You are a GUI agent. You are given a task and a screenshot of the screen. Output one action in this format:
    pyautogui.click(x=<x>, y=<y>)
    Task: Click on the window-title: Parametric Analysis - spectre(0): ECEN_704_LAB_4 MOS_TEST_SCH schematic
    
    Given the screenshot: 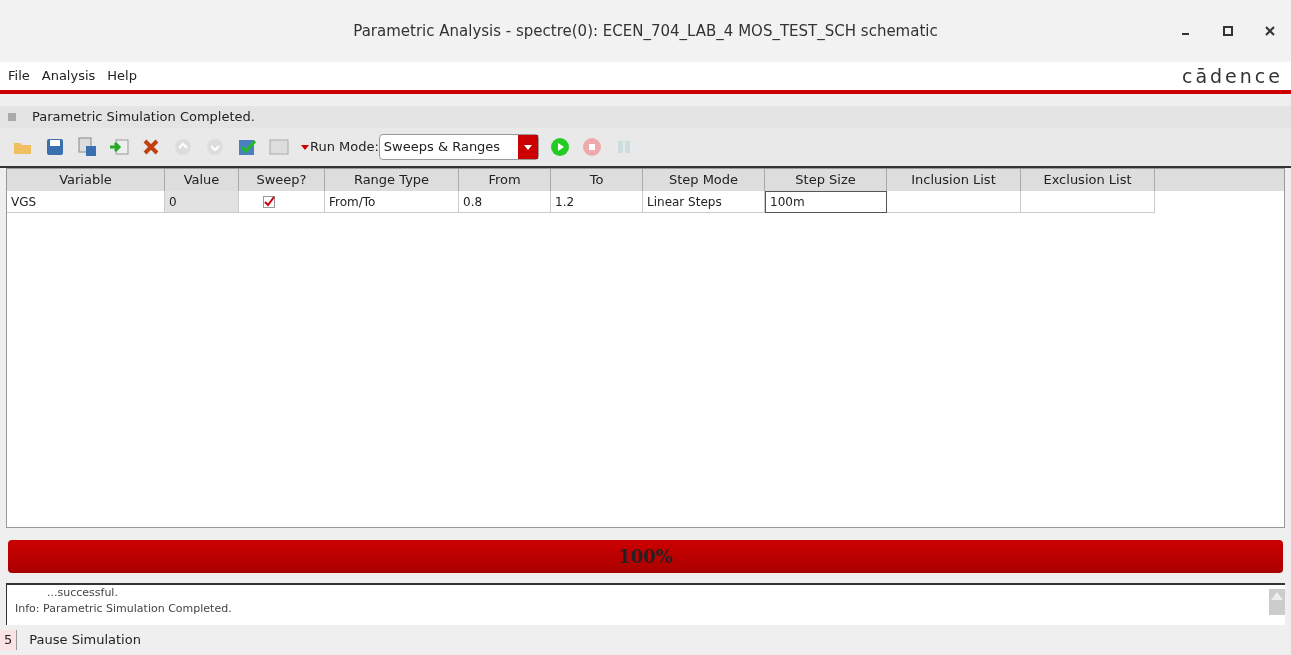 What is the action you would take?
    pyautogui.click(x=645, y=31)
    